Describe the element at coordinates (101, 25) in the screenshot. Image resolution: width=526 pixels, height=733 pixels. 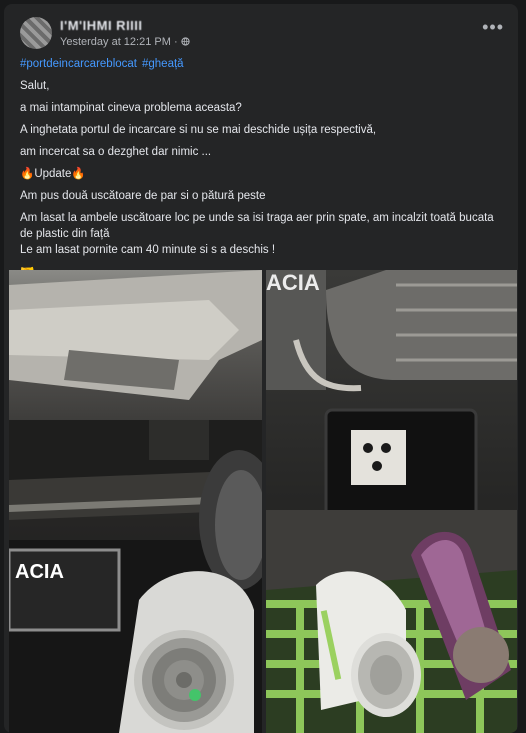
I see `author-name: I'M'IHMI RIIII` at that location.